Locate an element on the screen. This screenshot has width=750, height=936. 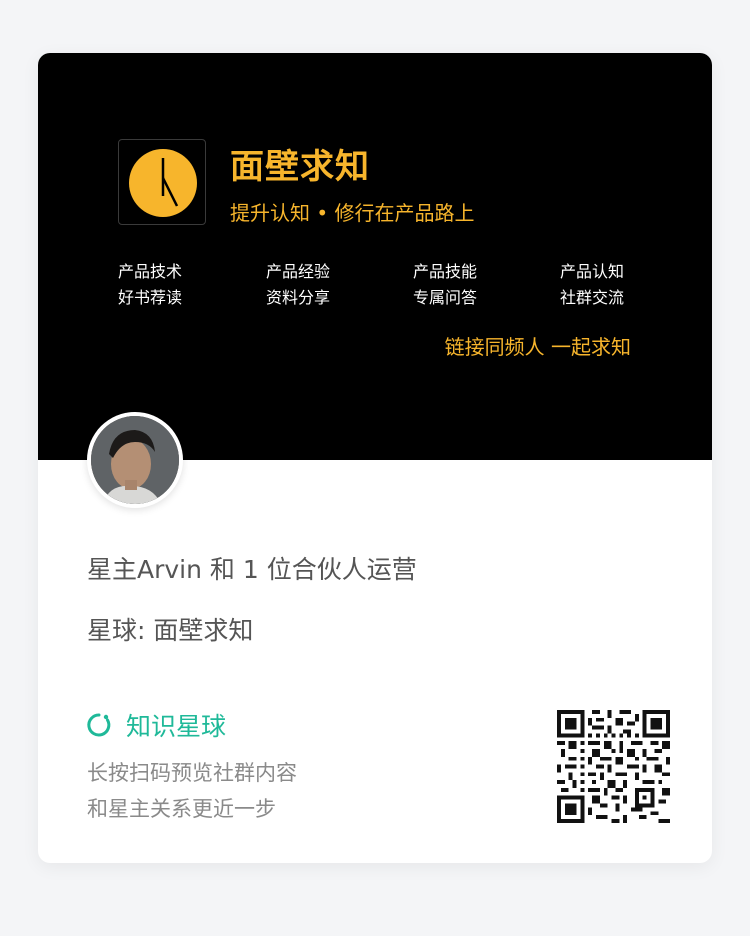
avatar-photo is located at coordinates (135, 460).